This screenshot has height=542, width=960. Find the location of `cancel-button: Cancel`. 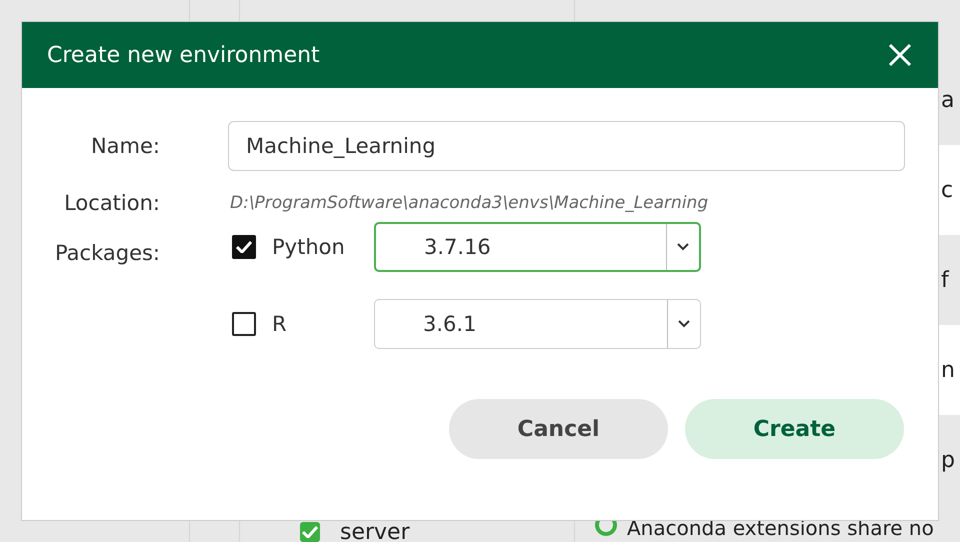

cancel-button: Cancel is located at coordinates (558, 429).